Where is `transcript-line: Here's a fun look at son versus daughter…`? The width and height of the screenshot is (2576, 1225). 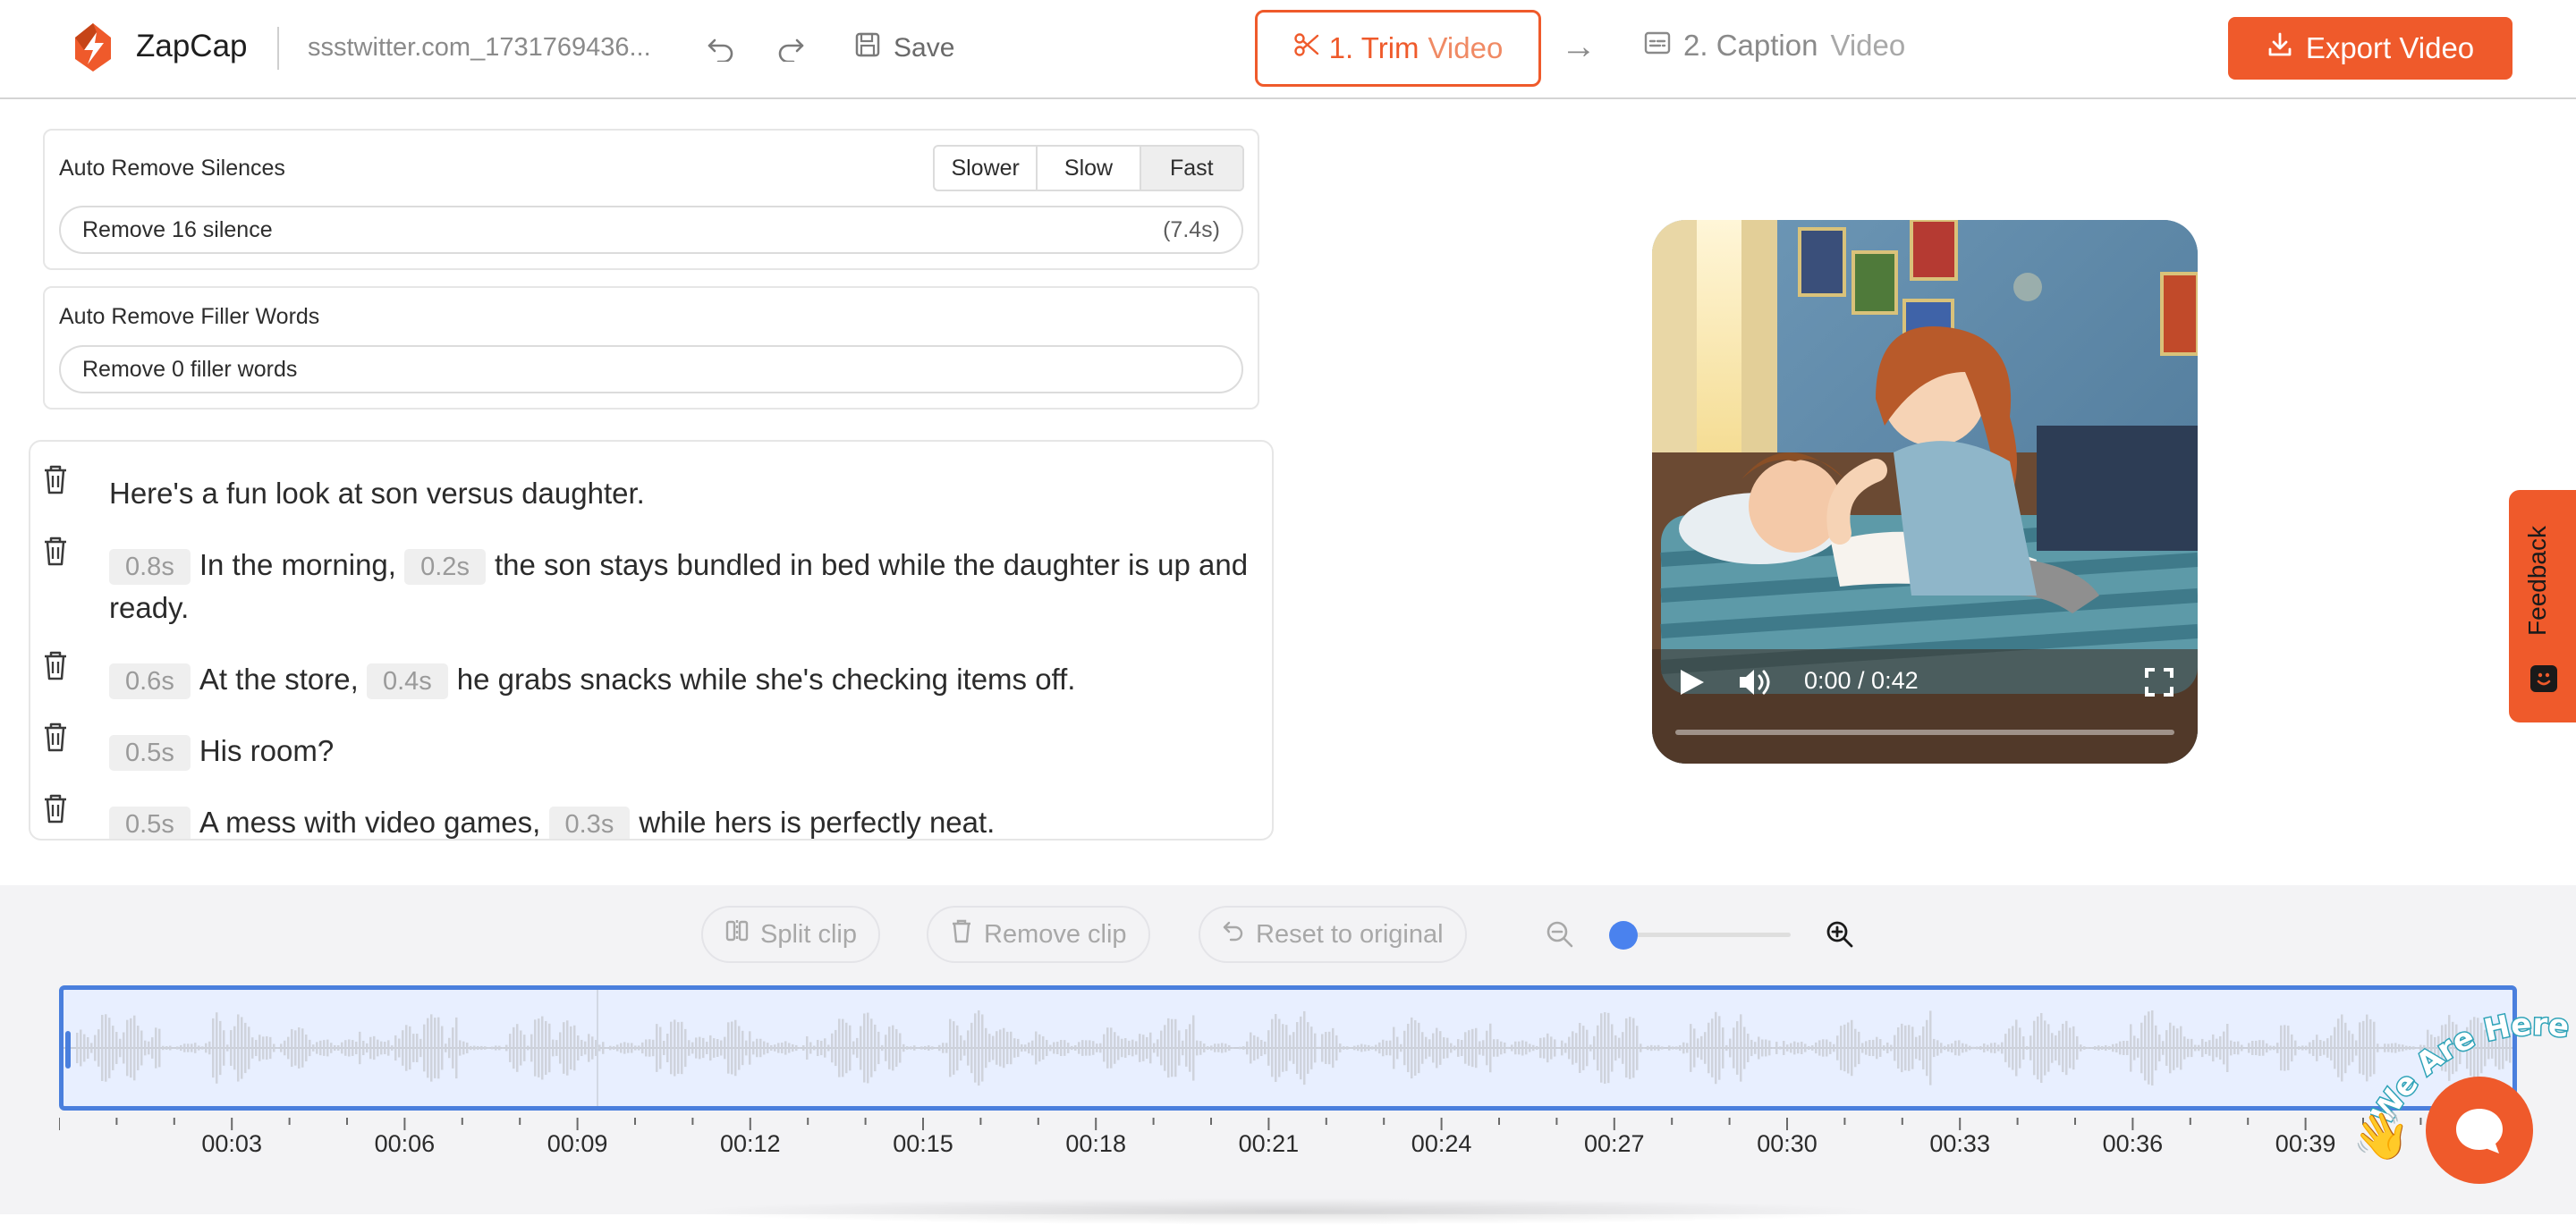
transcript-line: Here's a fun look at son versus daughter… is located at coordinates (686, 493).